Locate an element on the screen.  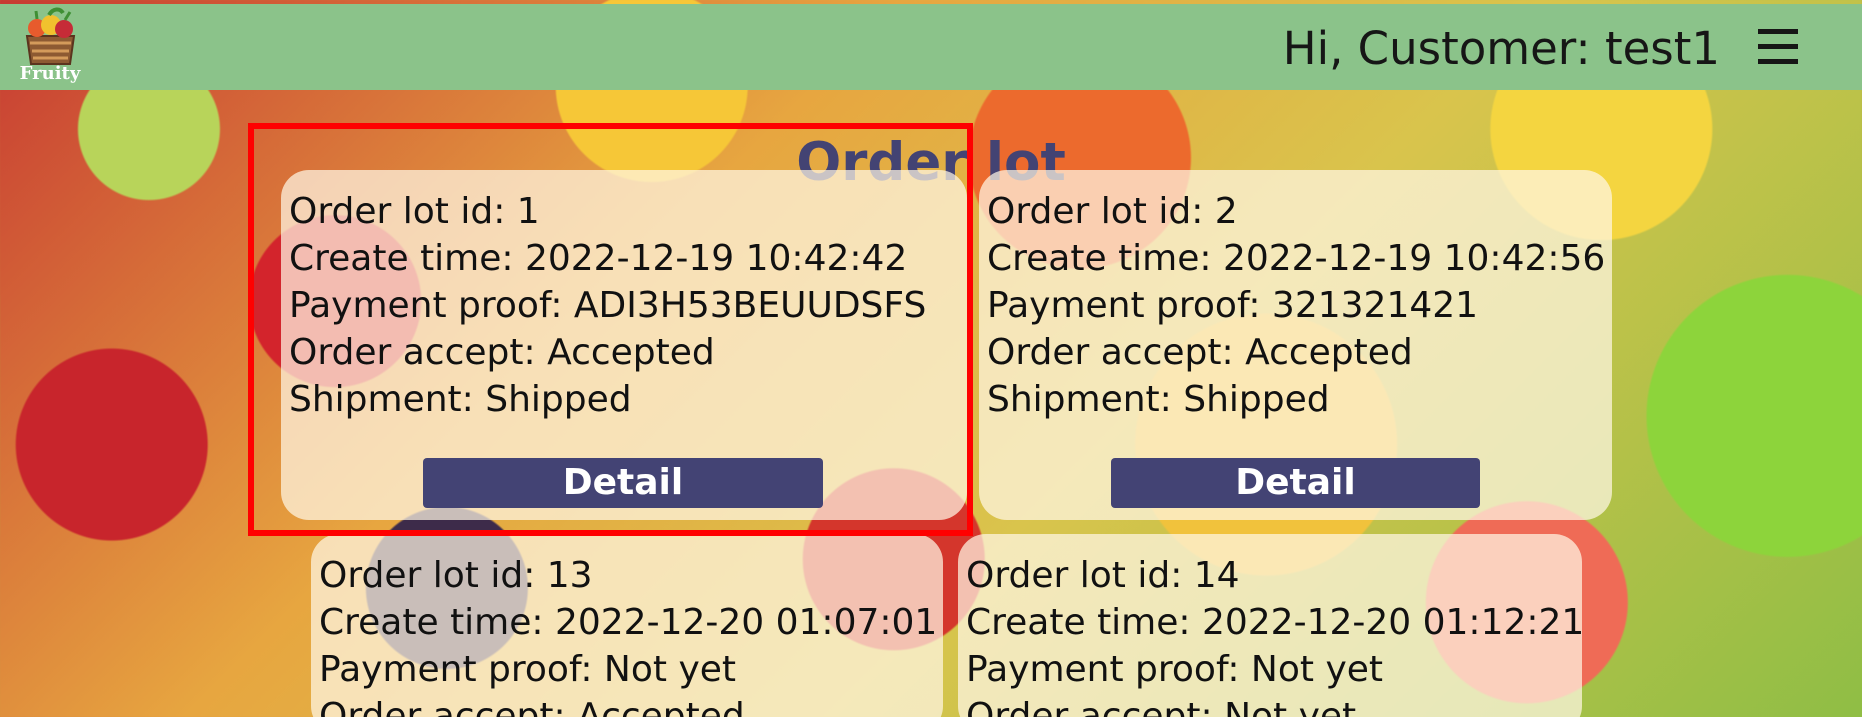
payment-proof: Payment proof: ADI3H53BEUUDSFS is located at coordinates (608, 305).